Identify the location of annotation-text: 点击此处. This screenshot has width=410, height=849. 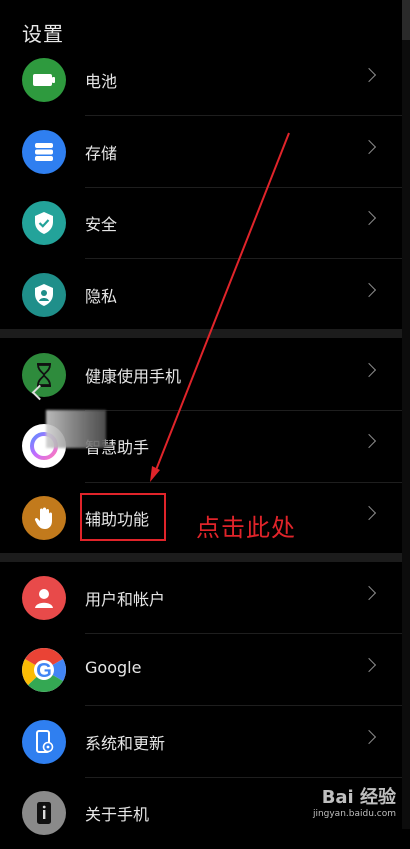
(246, 528).